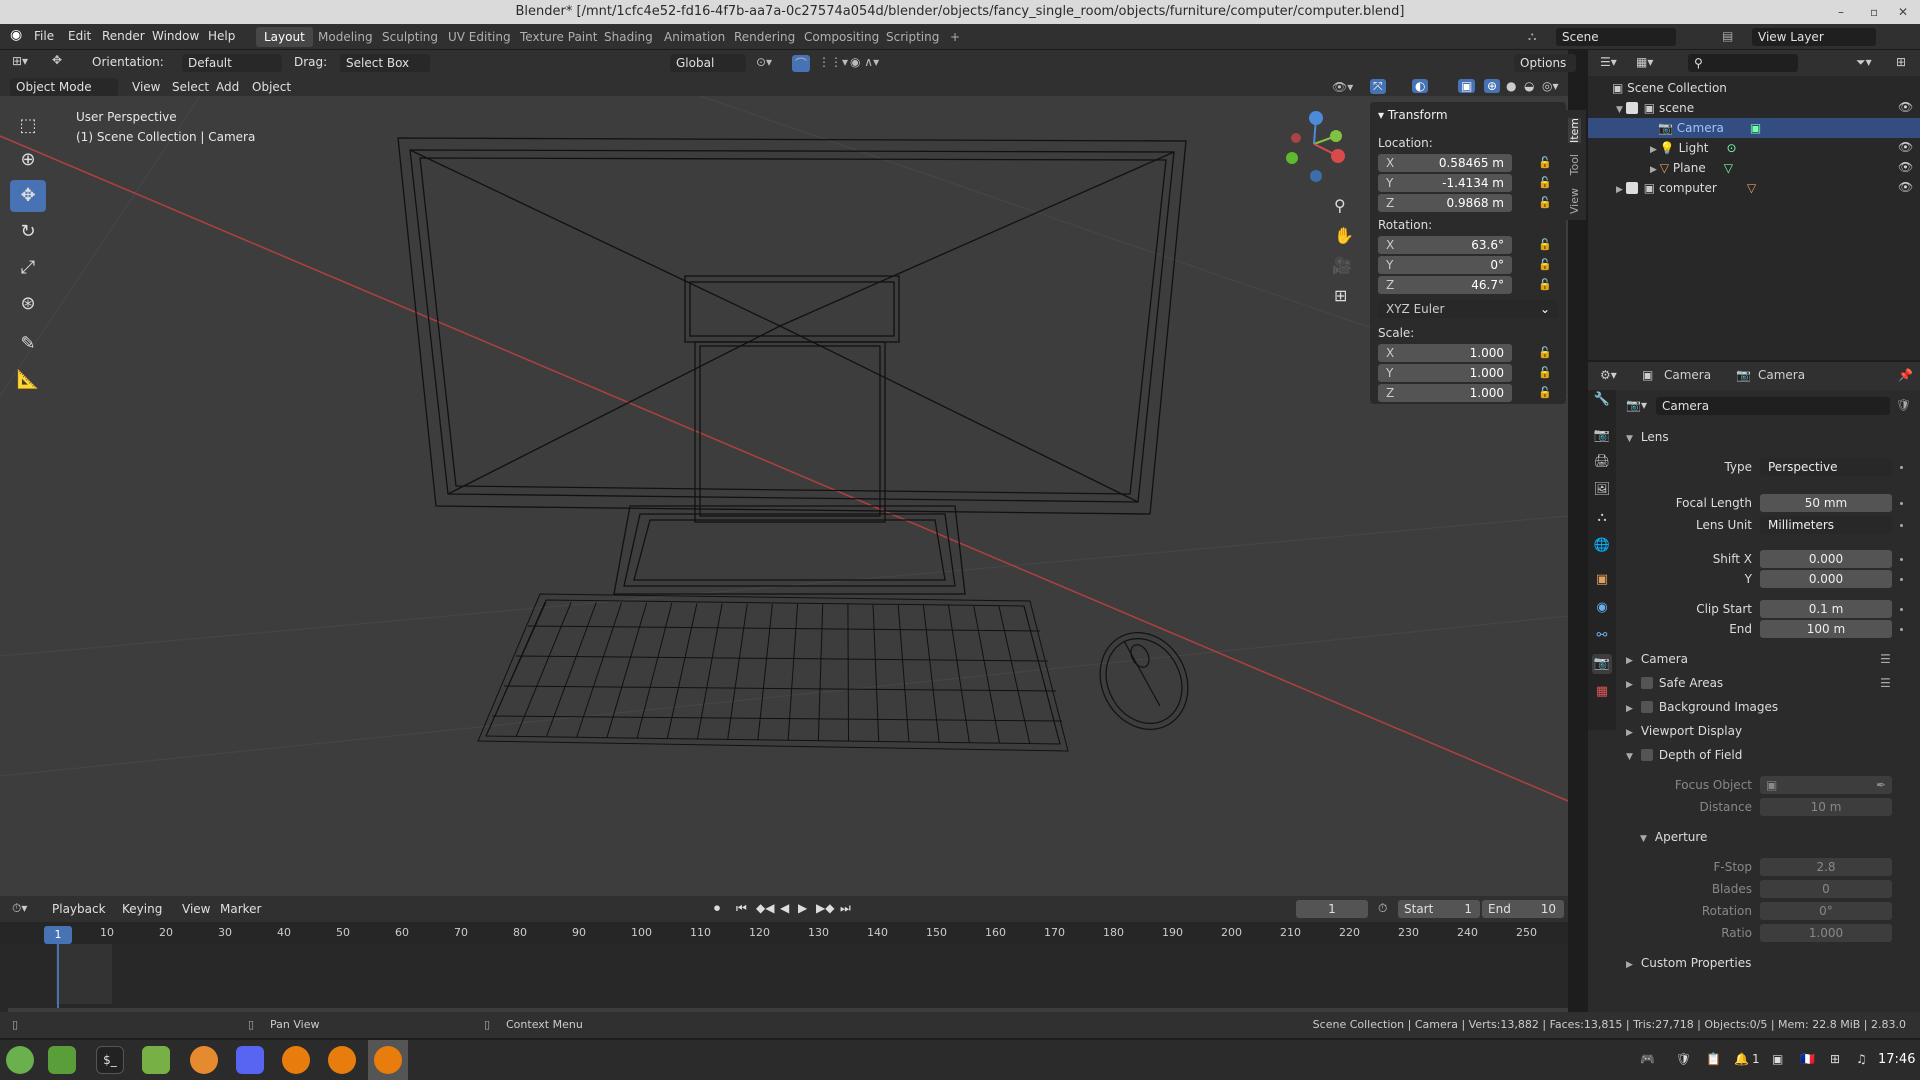 This screenshot has height=1080, width=1920. What do you see at coordinates (825, 908) in the screenshot?
I see `next-keyframe-icon: ▶◆` at bounding box center [825, 908].